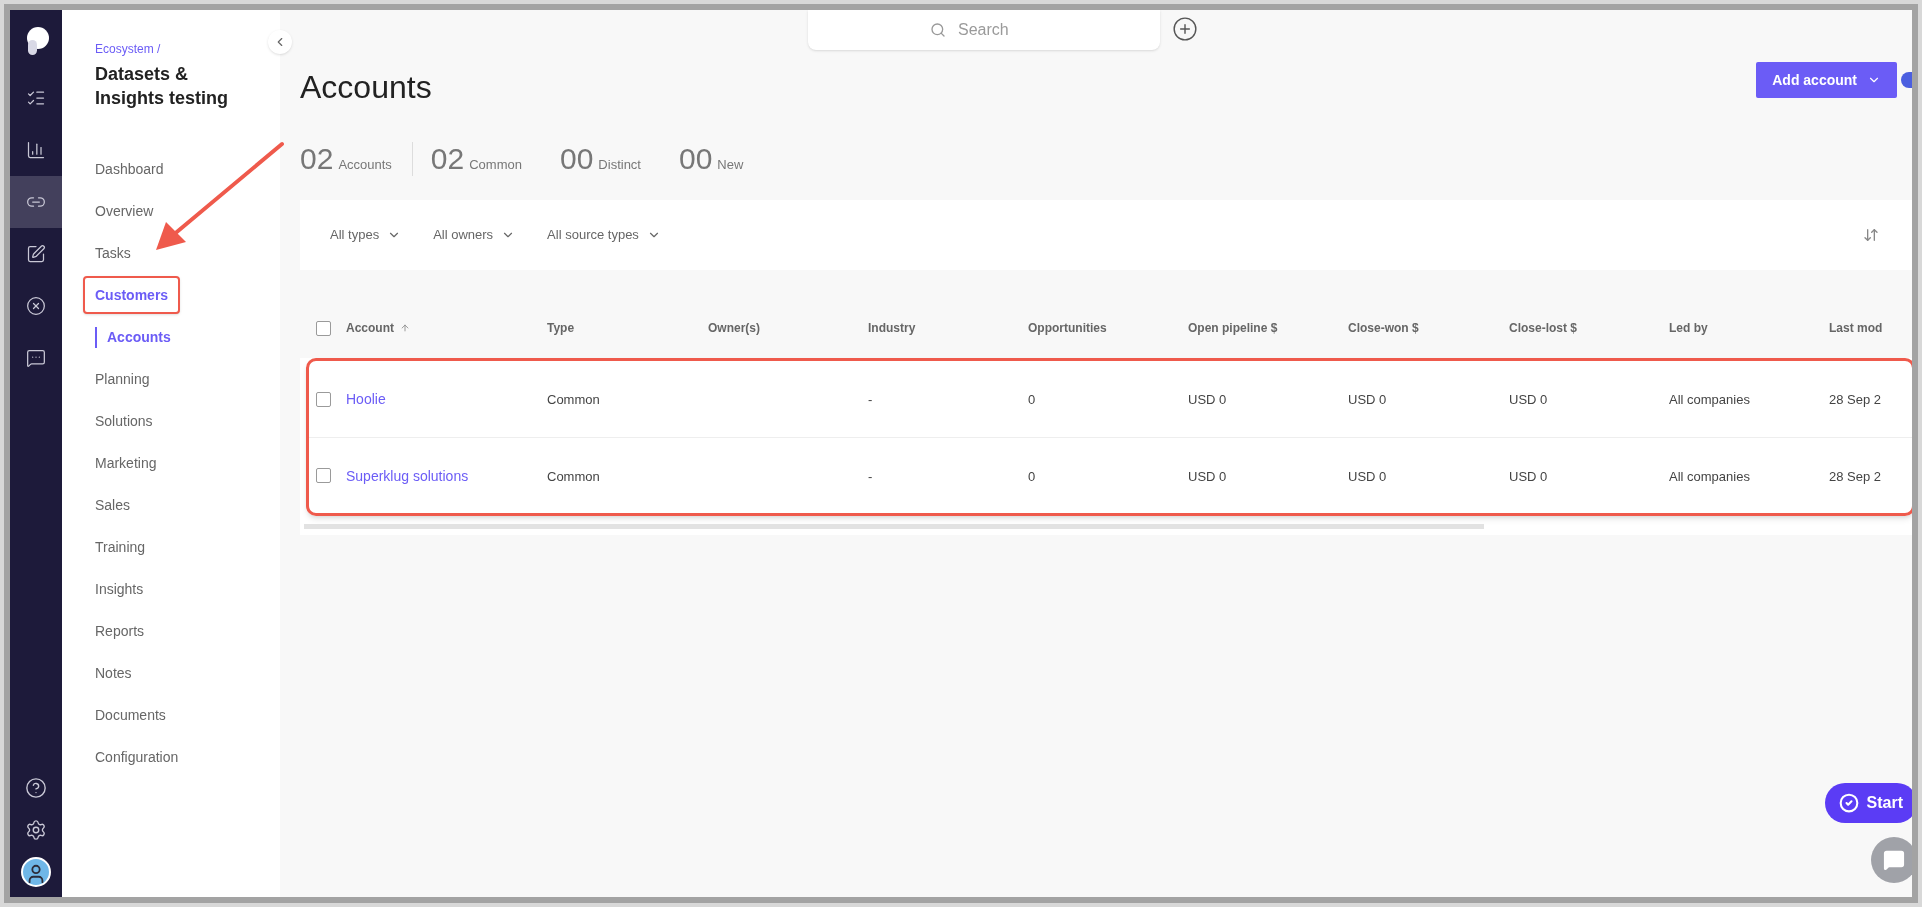 This screenshot has width=1922, height=907. I want to click on nav-item: Insights, so click(119, 589).